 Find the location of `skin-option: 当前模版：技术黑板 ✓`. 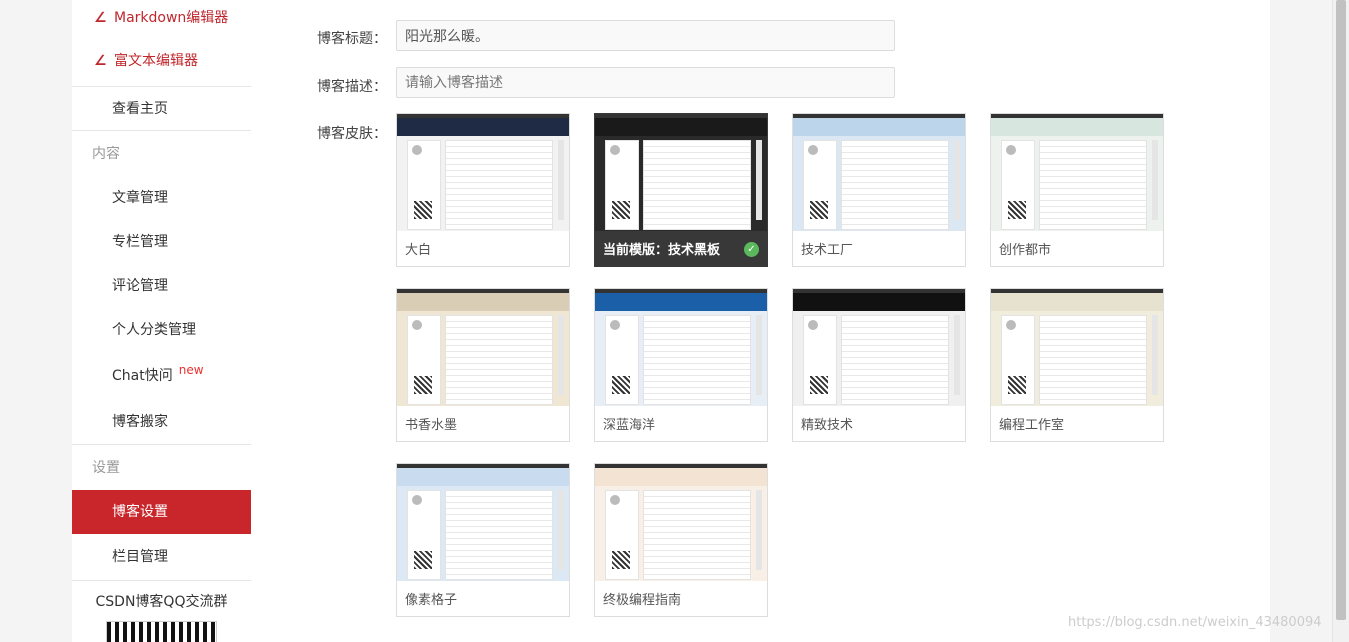

skin-option: 当前模版：技术黑板 ✓ is located at coordinates (681, 190).